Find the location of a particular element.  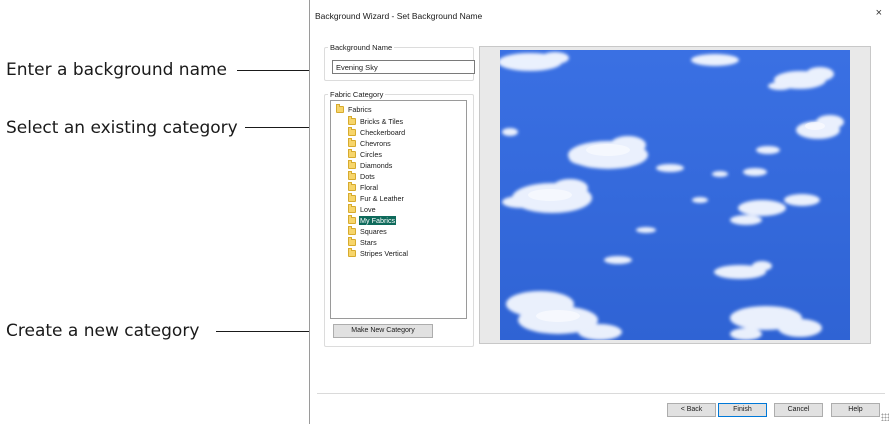

tree-item: Love is located at coordinates (362, 208).